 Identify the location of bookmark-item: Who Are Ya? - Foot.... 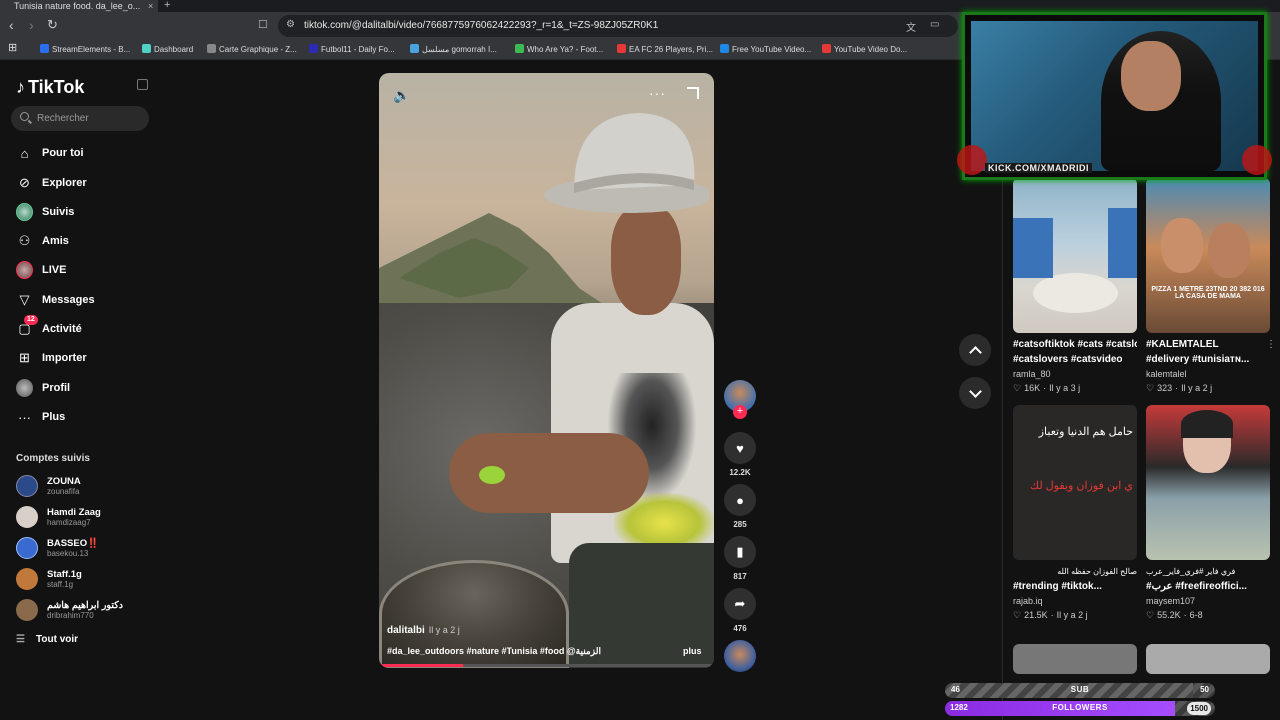
(559, 49).